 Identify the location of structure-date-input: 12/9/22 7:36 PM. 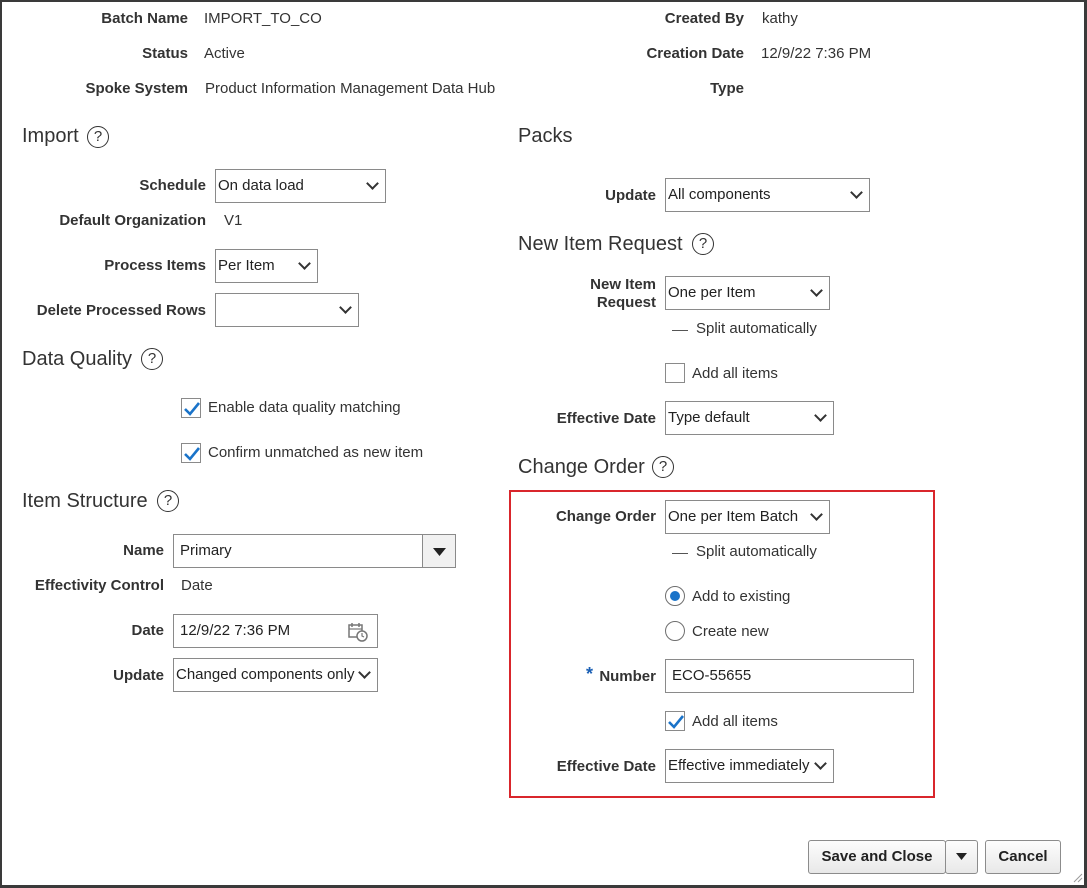
(275, 631).